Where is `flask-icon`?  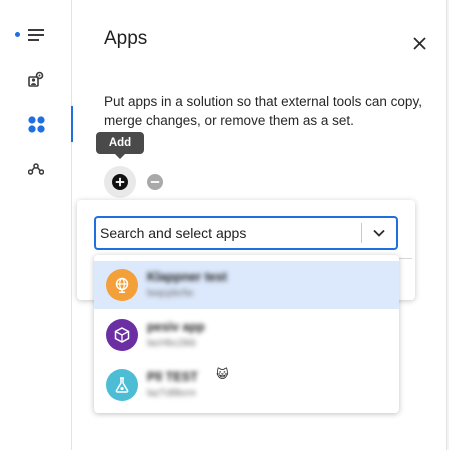 flask-icon is located at coordinates (122, 385).